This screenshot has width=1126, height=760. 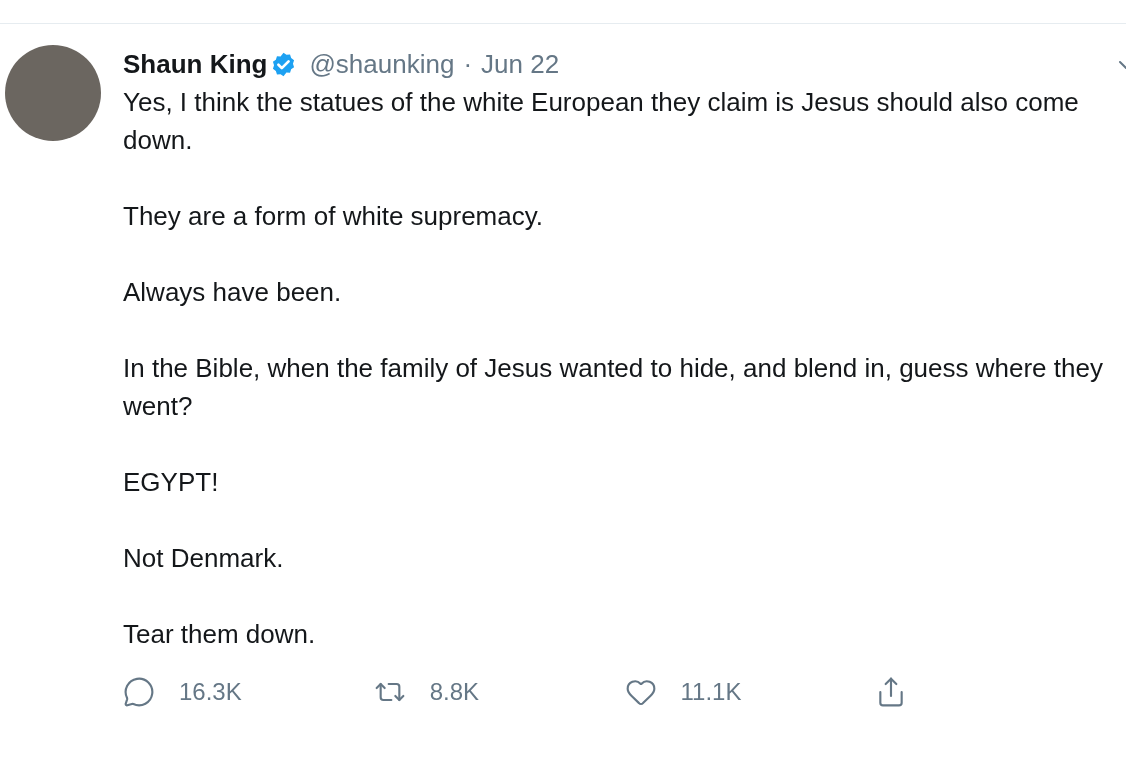 What do you see at coordinates (171, 482) in the screenshot?
I see `tweet-paragraph: EGYPT!` at bounding box center [171, 482].